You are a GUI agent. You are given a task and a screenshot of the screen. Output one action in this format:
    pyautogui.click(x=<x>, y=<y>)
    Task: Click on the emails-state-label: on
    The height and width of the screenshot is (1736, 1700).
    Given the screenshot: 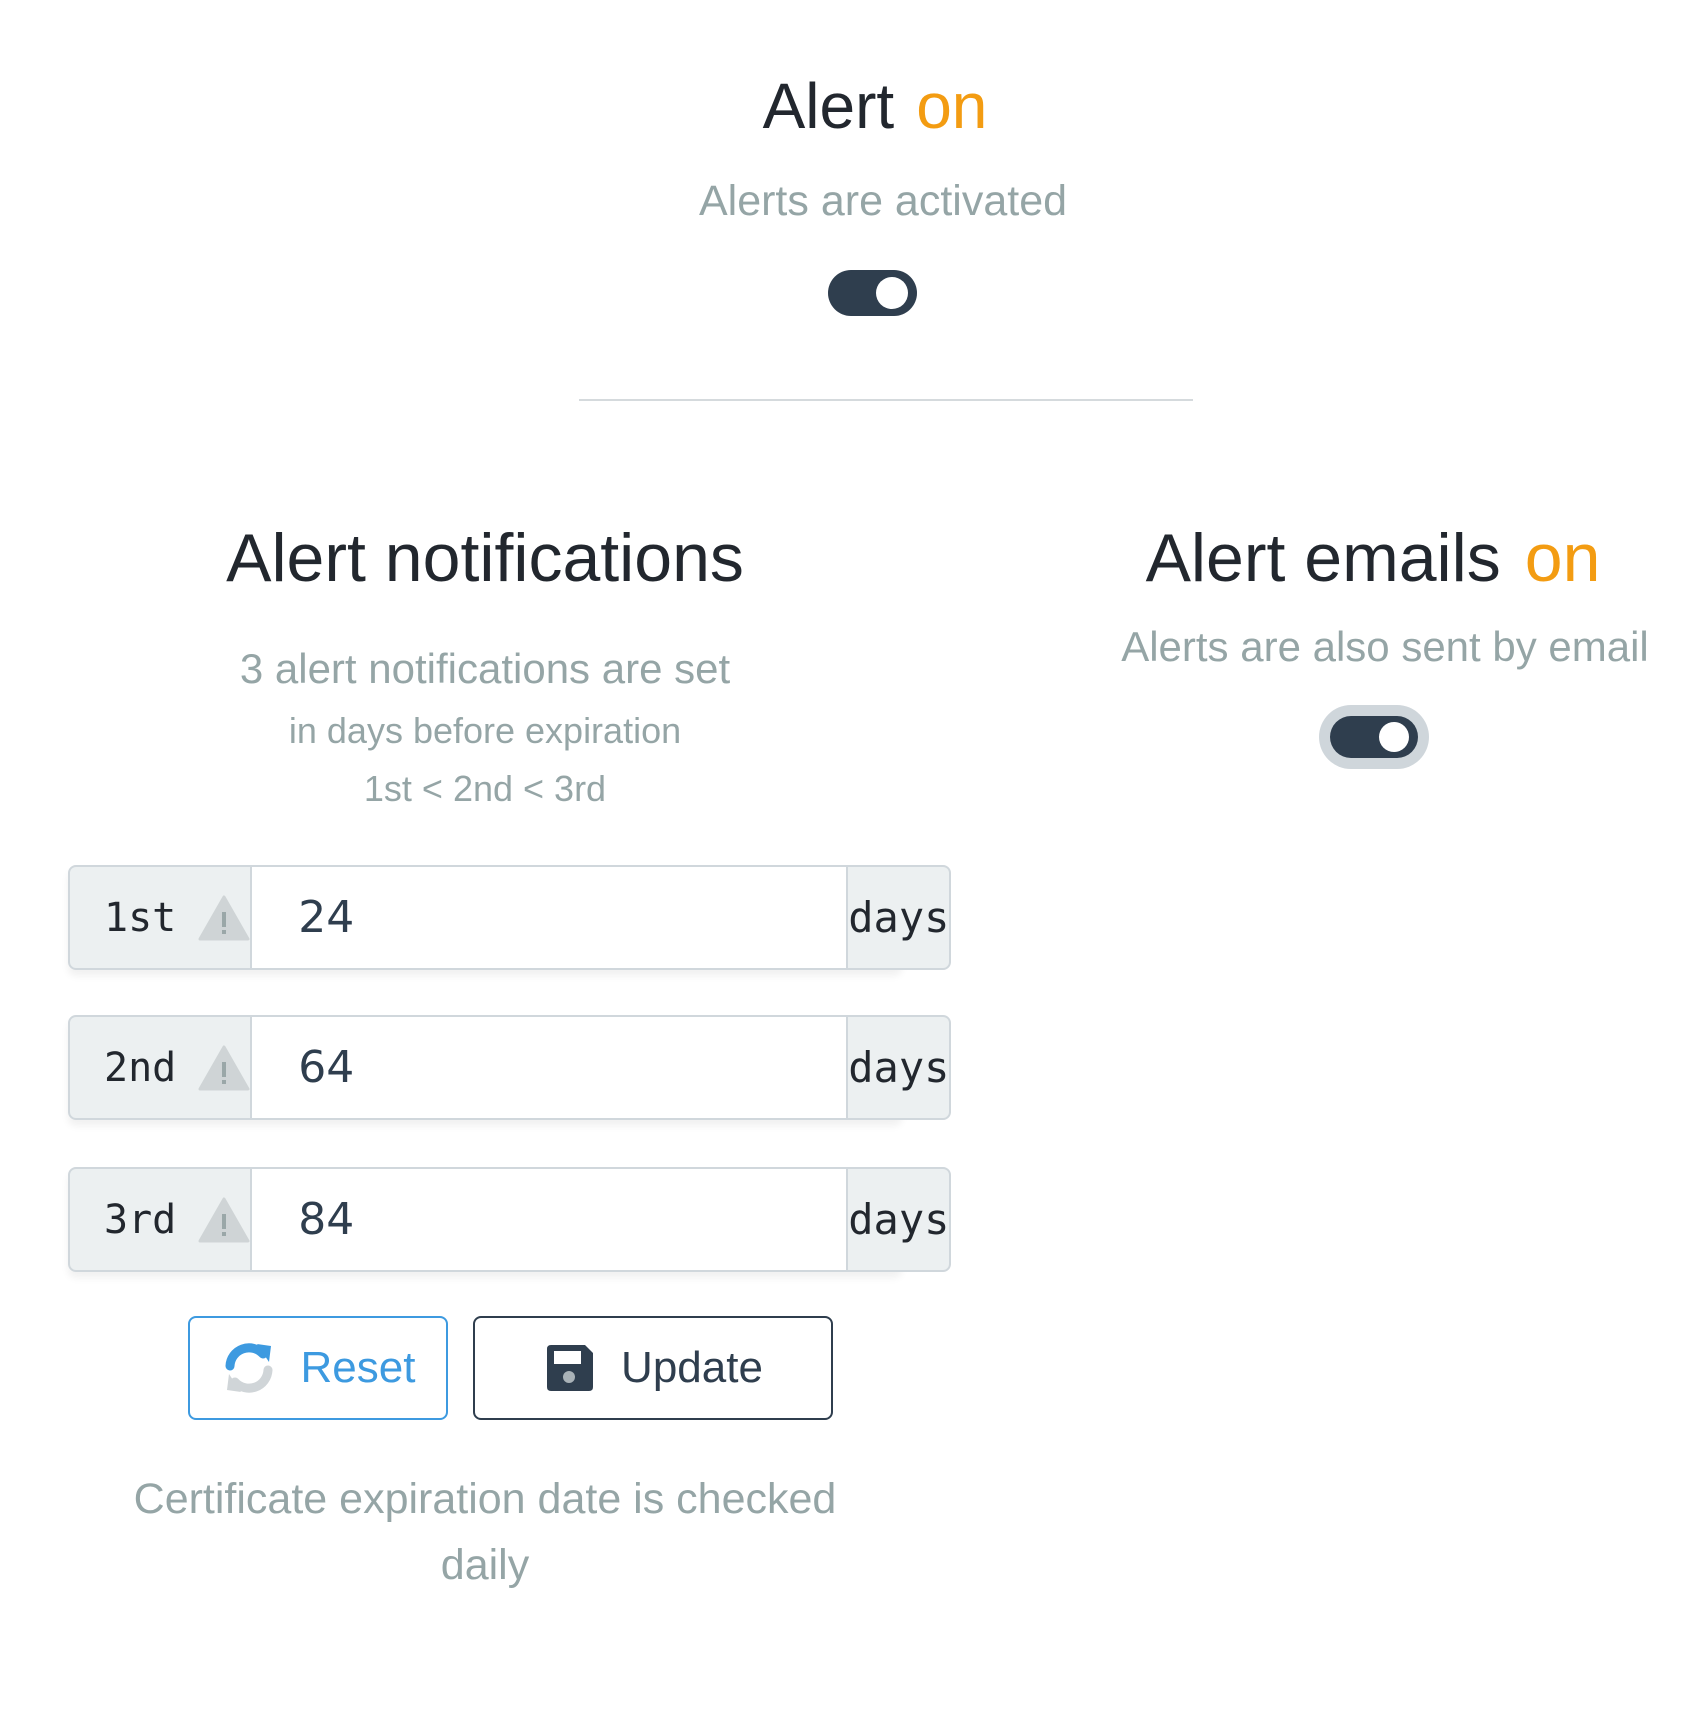 What is the action you would take?
    pyautogui.click(x=1562, y=558)
    